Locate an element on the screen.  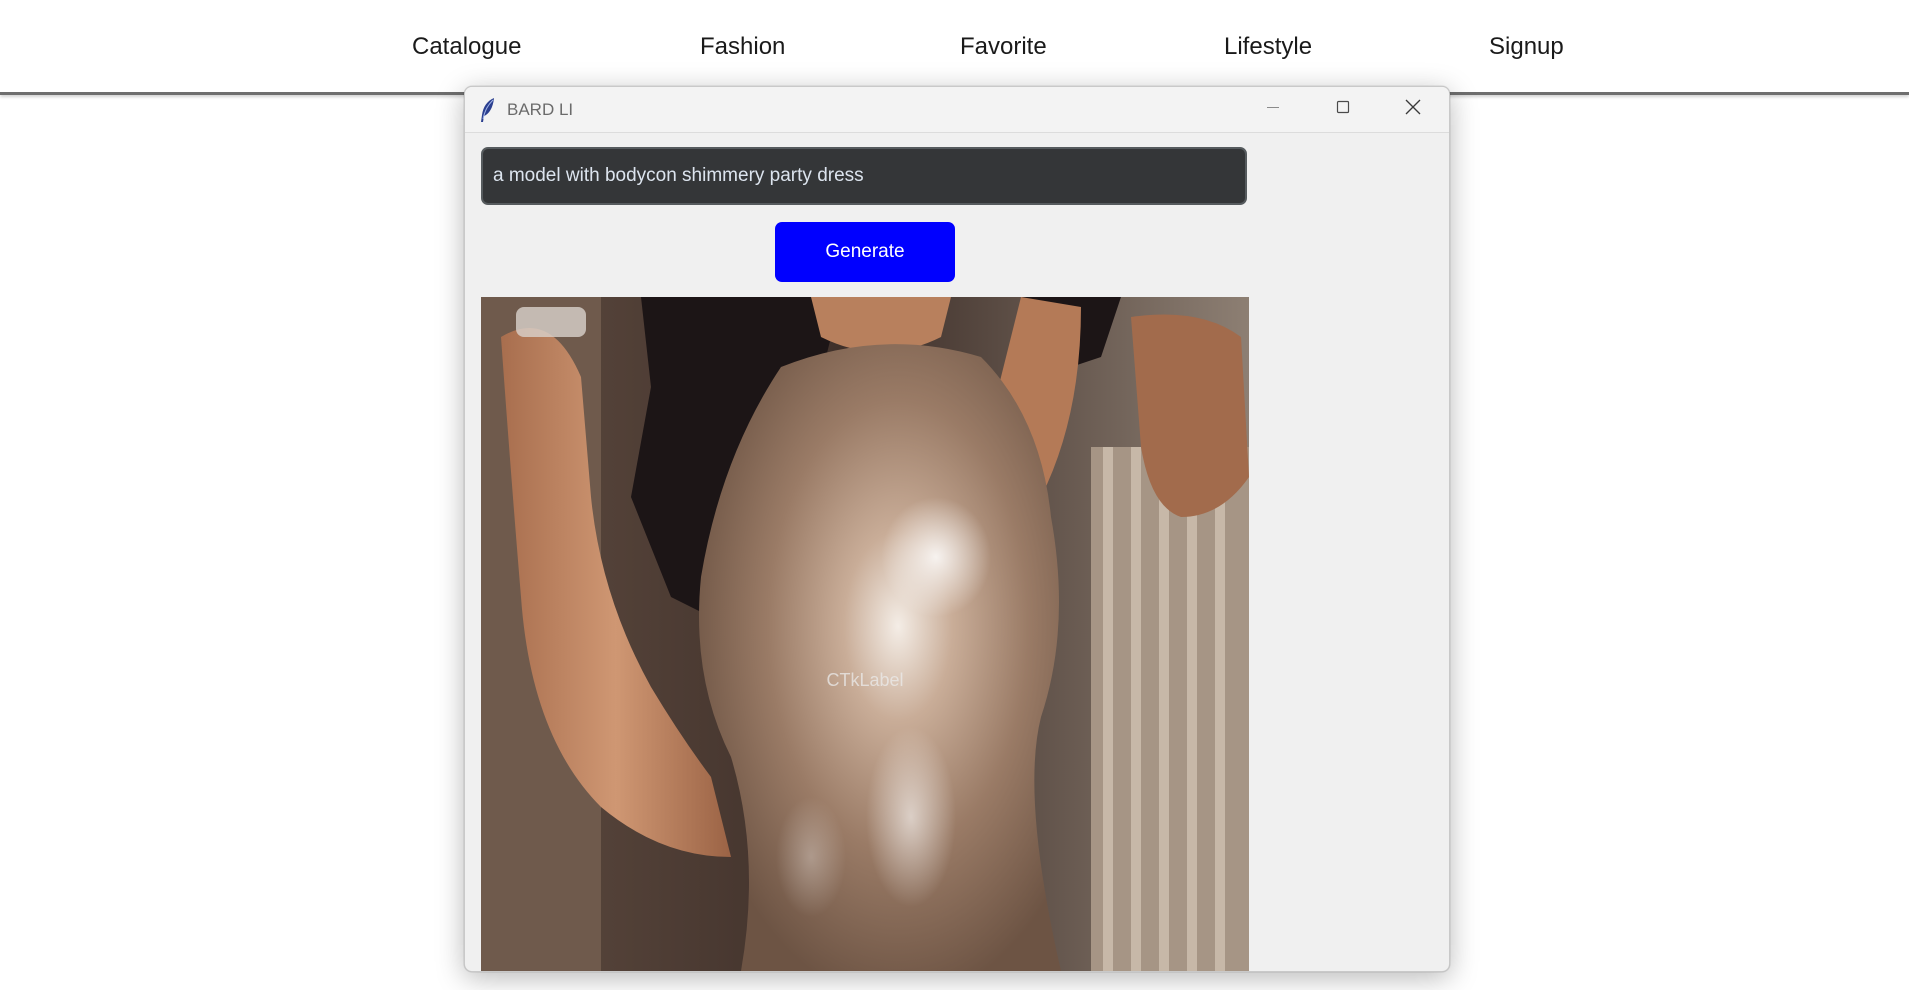
nav-link-favorite: Favorite is located at coordinates (1003, 47).